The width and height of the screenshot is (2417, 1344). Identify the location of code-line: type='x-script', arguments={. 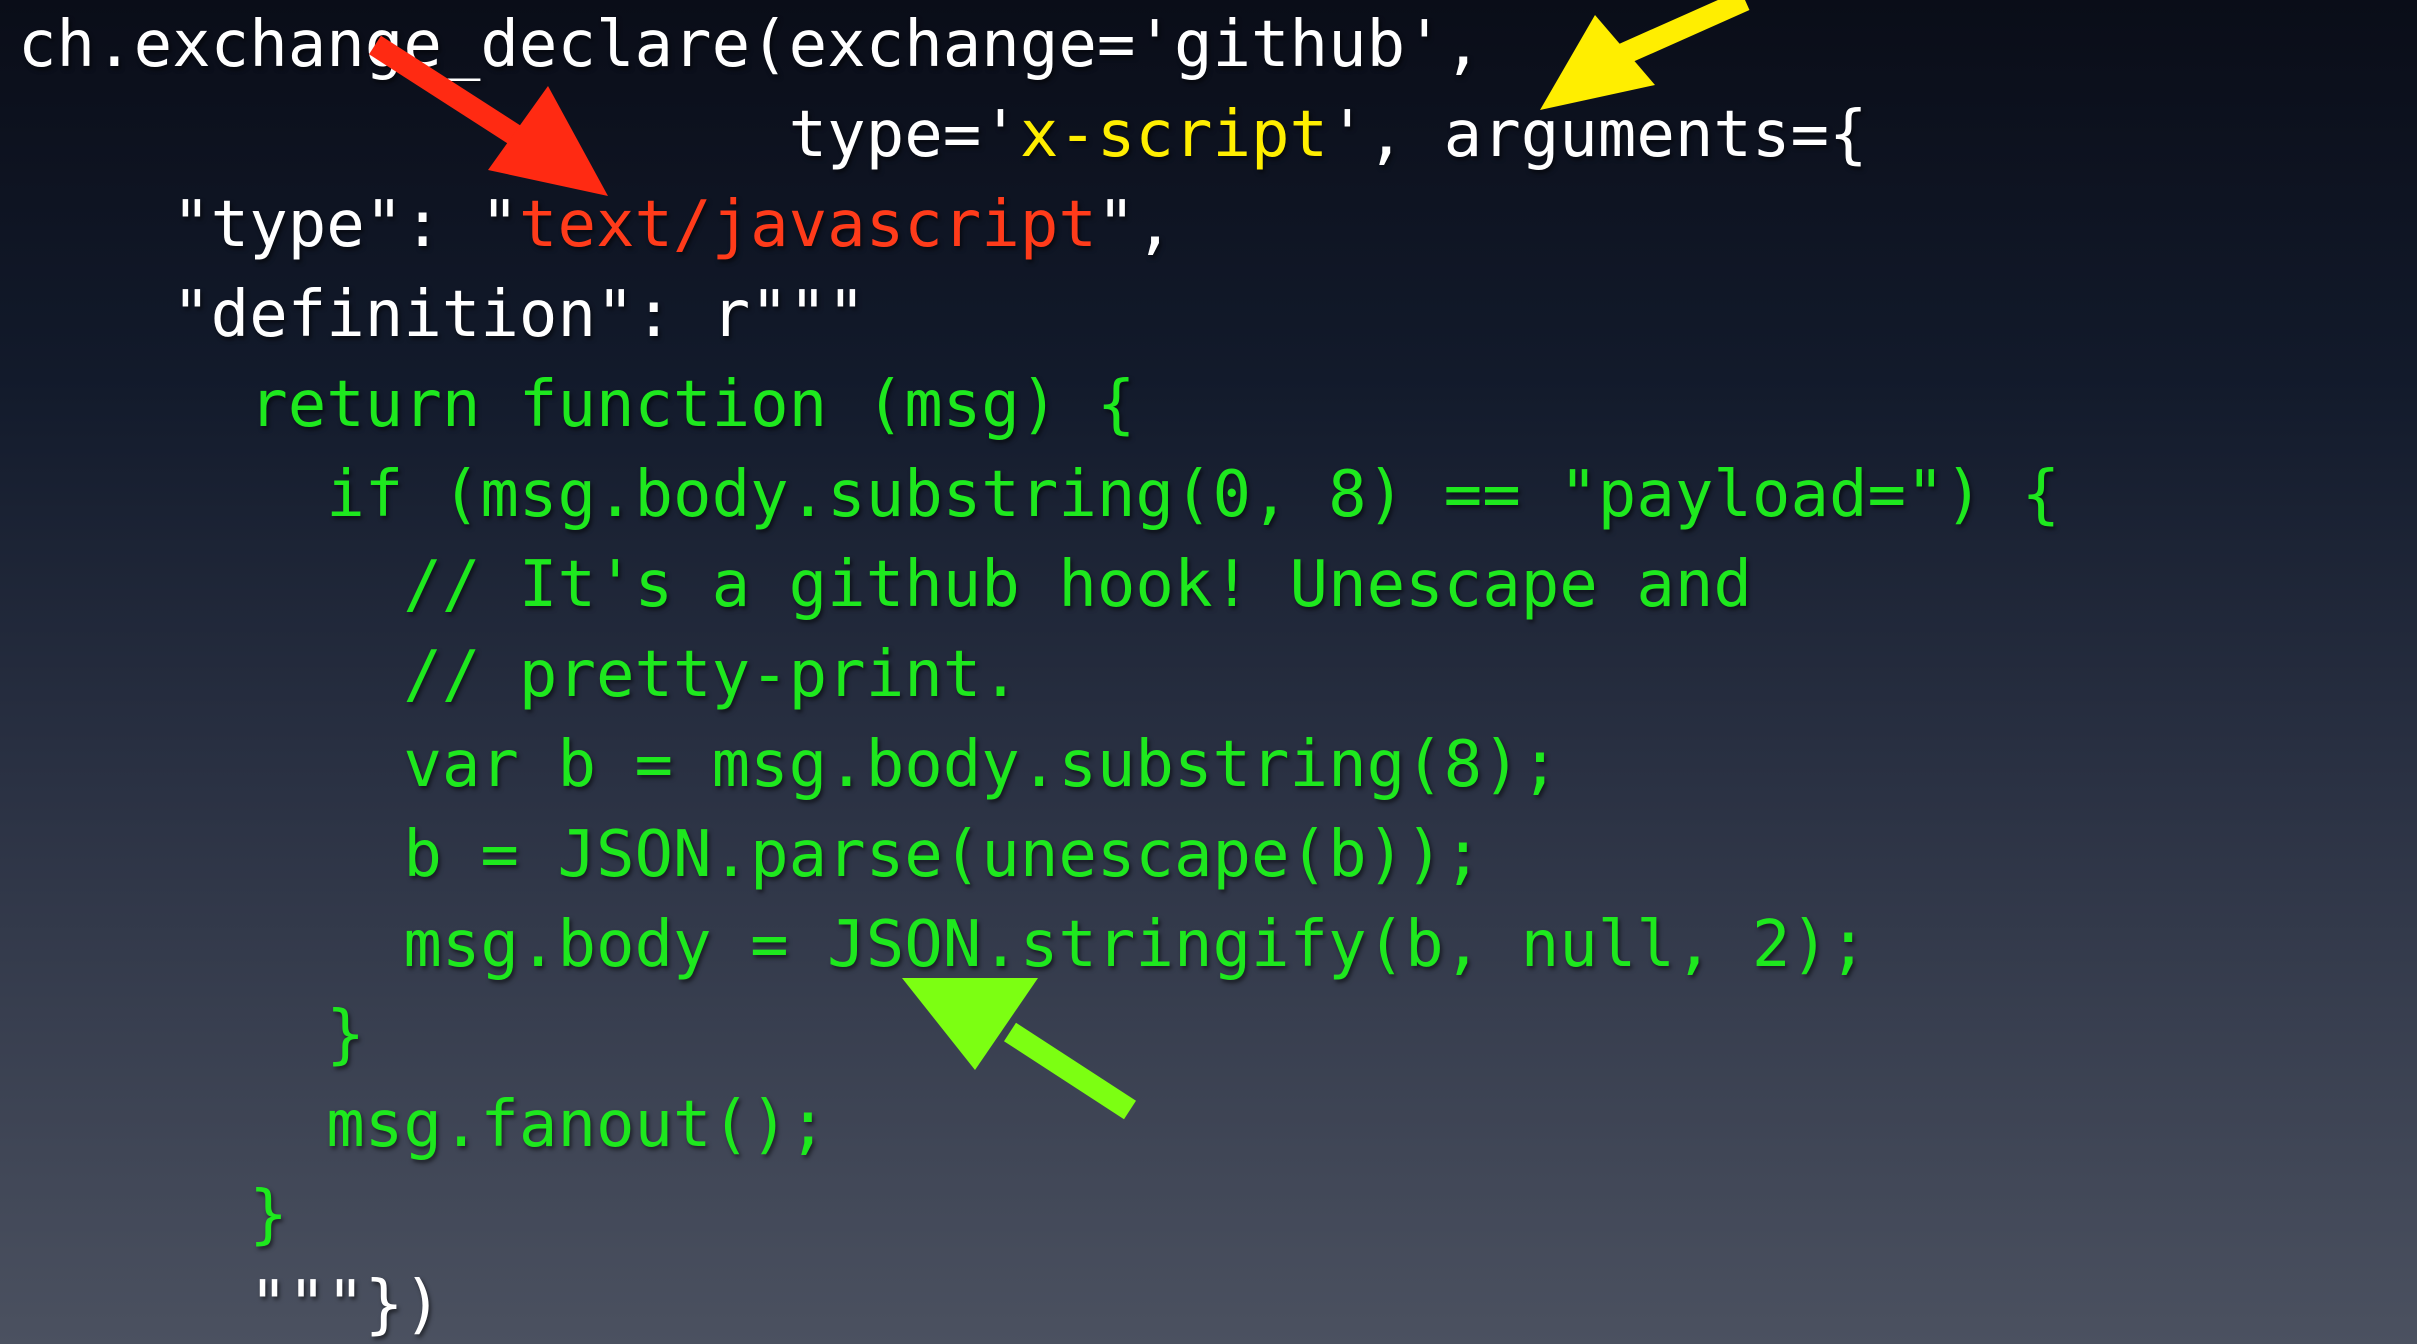
(943, 135).